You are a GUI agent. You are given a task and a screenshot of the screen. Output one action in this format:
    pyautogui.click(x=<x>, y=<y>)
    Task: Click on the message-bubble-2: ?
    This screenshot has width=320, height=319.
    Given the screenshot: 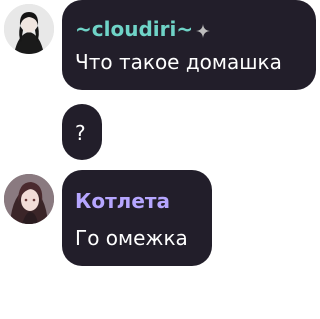 What is the action you would take?
    pyautogui.click(x=82, y=132)
    